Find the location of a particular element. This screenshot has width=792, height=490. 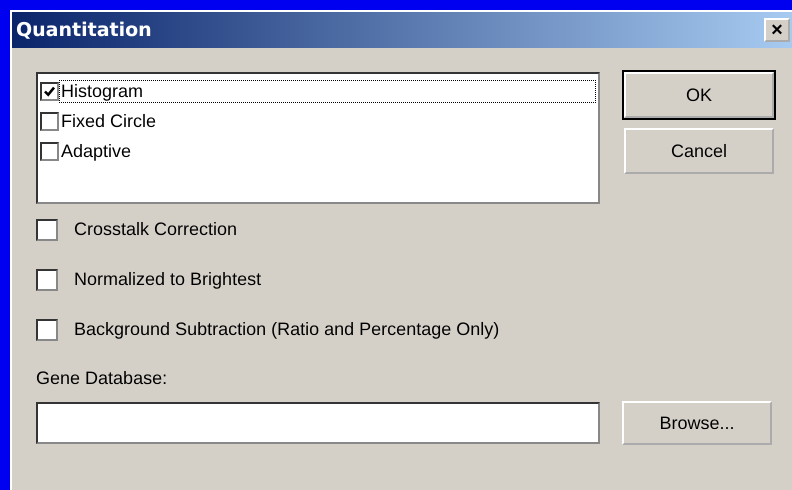

close-button: × is located at coordinates (777, 30).